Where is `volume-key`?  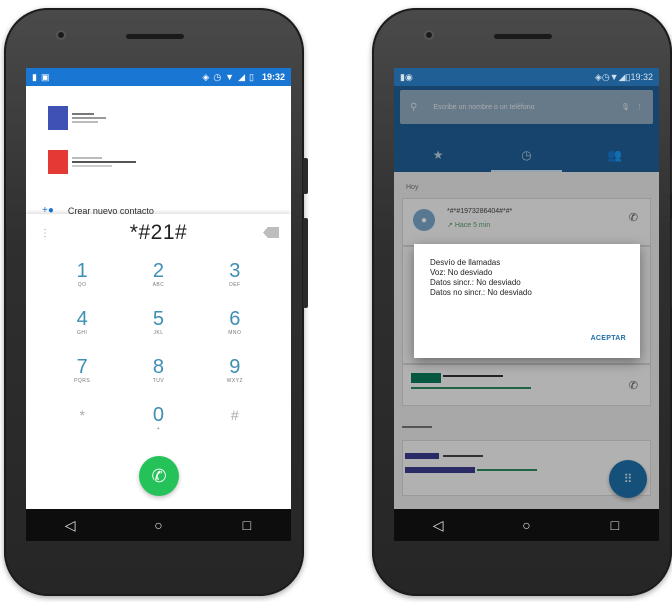 volume-key is located at coordinates (305, 263).